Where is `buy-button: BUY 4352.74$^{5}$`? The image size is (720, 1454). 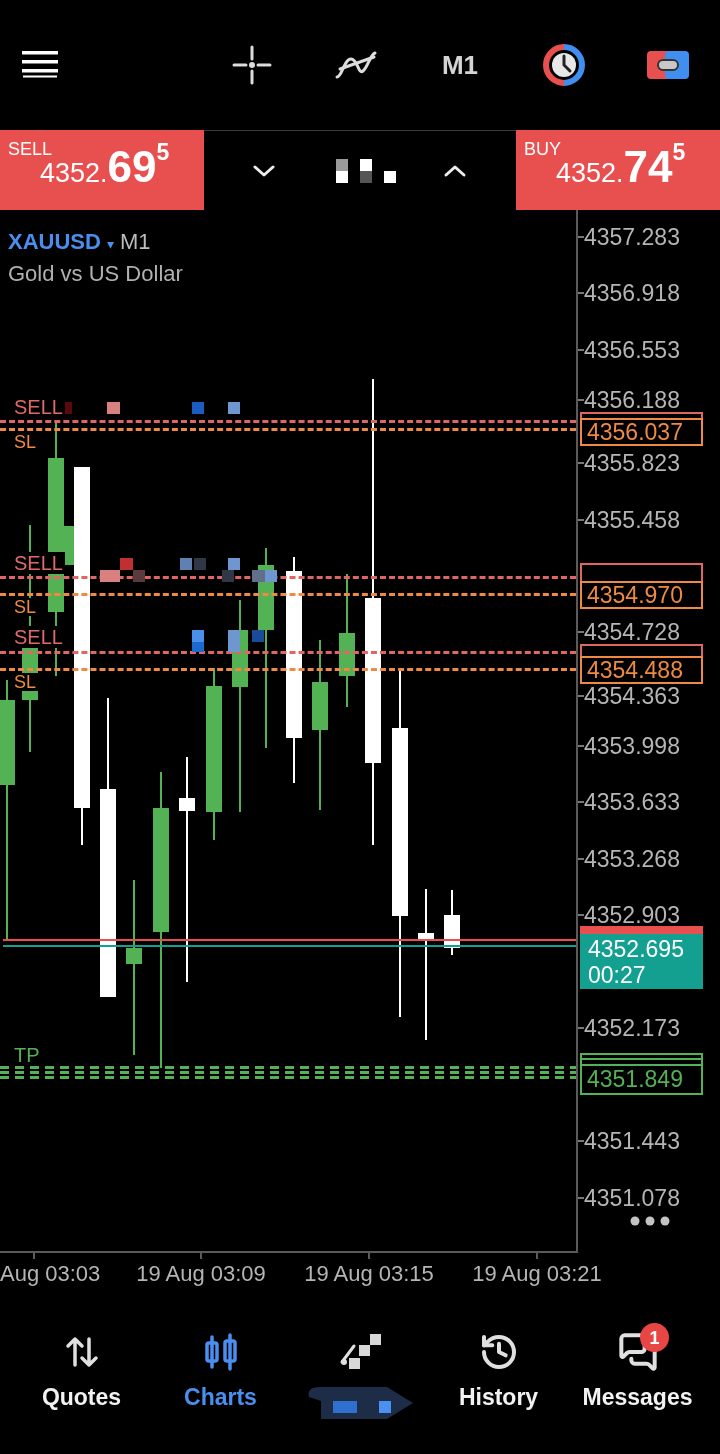
buy-button: BUY 4352.74$^{5}$ is located at coordinates (618, 170).